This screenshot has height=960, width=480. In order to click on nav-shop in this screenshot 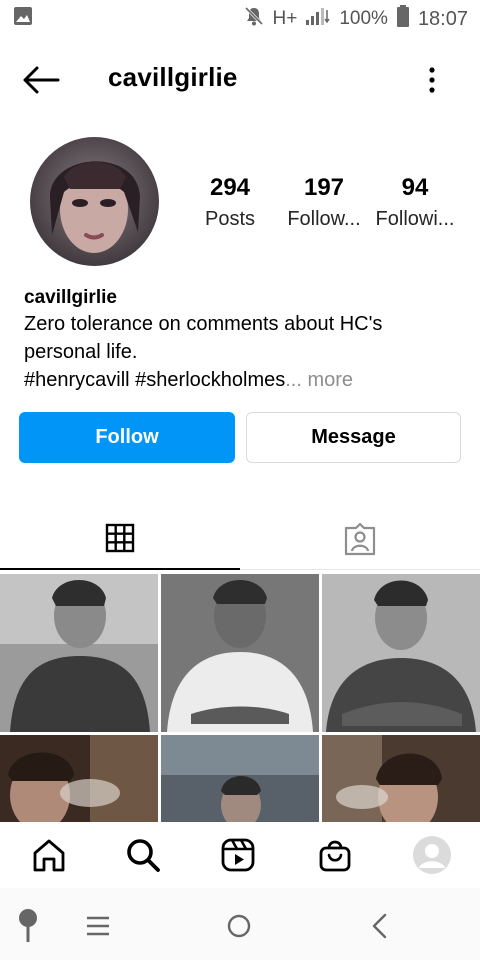, I will do `click(335, 855)`.